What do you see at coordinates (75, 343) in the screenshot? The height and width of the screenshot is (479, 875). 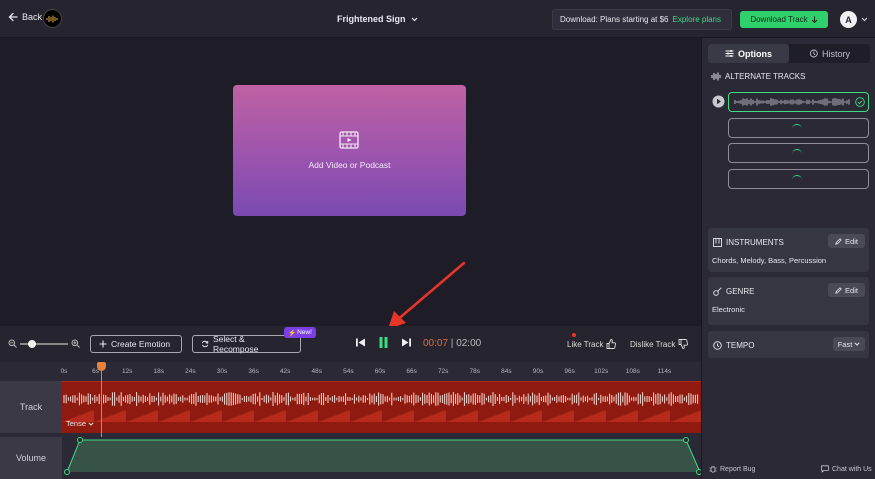 I see `zoom-in-icon` at bounding box center [75, 343].